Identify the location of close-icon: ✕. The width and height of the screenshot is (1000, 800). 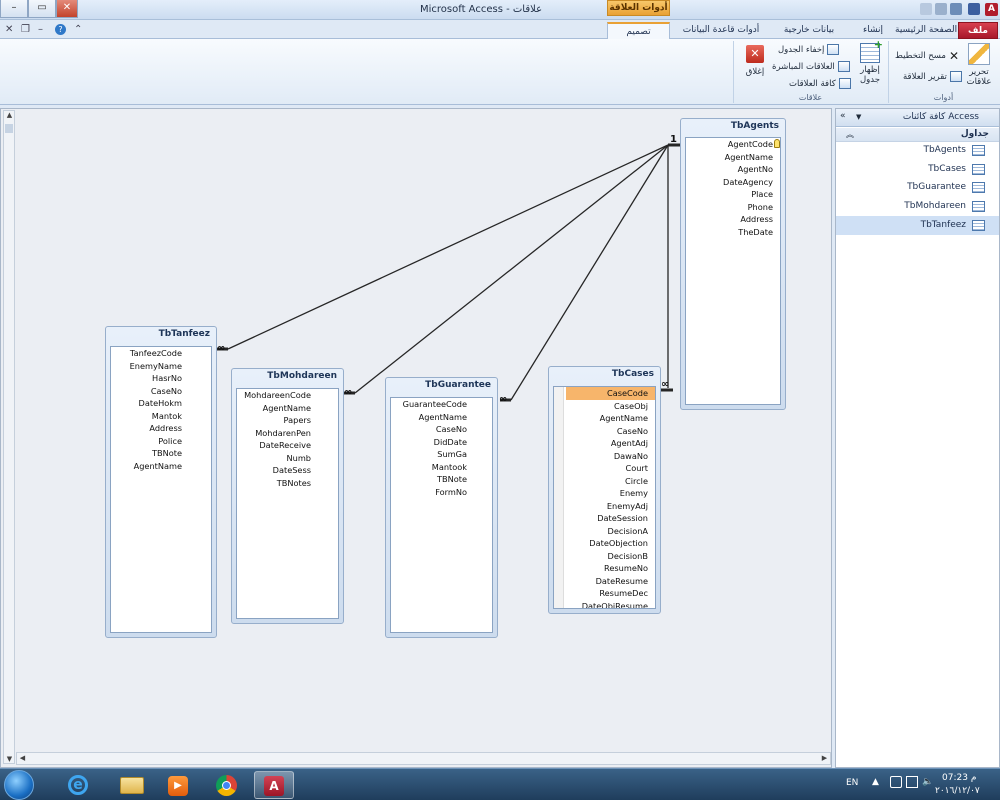
(9, 29).